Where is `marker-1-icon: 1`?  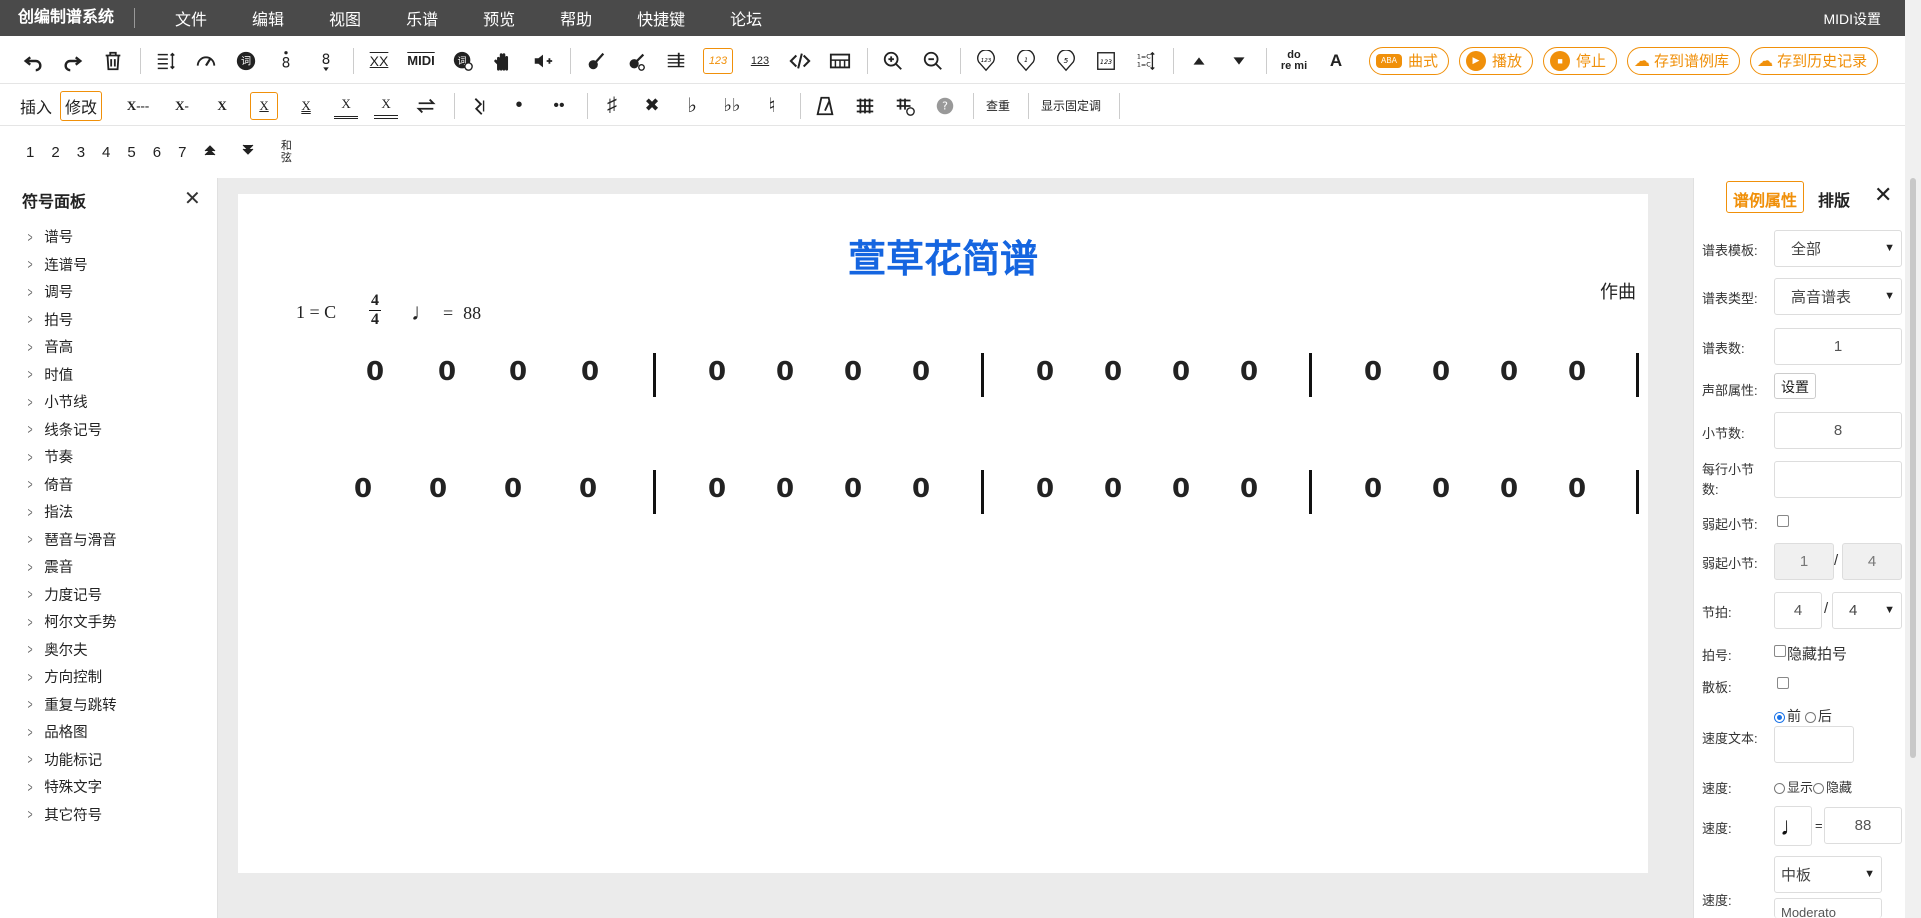 marker-1-icon: 1 is located at coordinates (1026, 61).